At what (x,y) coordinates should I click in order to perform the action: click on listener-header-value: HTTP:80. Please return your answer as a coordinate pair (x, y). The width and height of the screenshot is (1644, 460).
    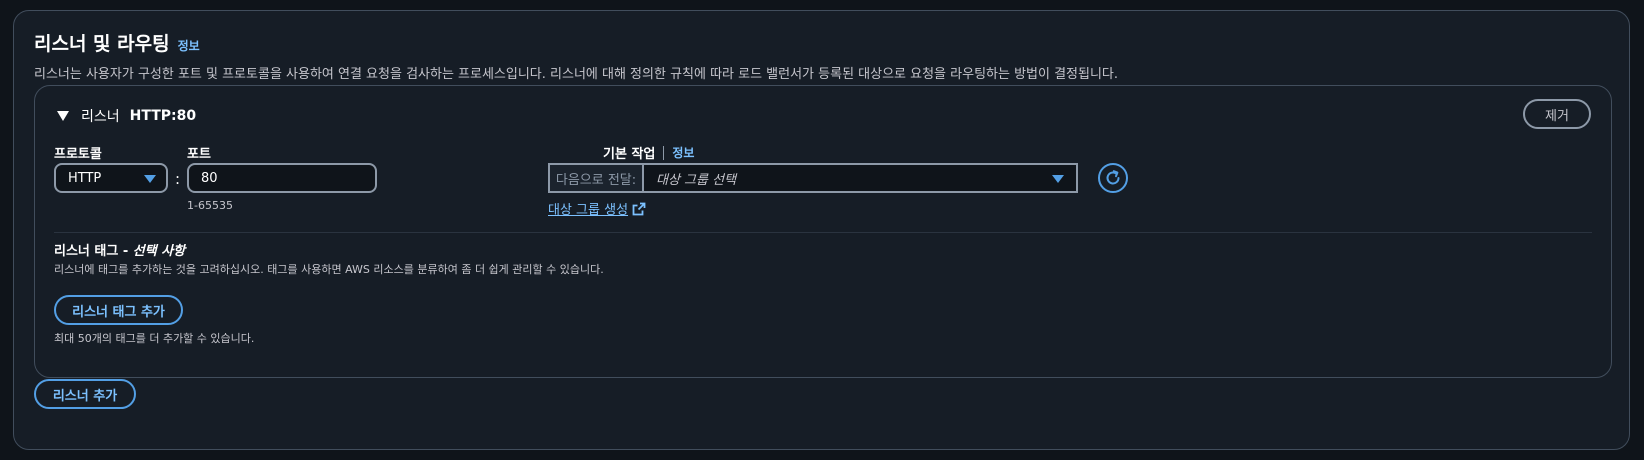
    Looking at the image, I should click on (163, 116).